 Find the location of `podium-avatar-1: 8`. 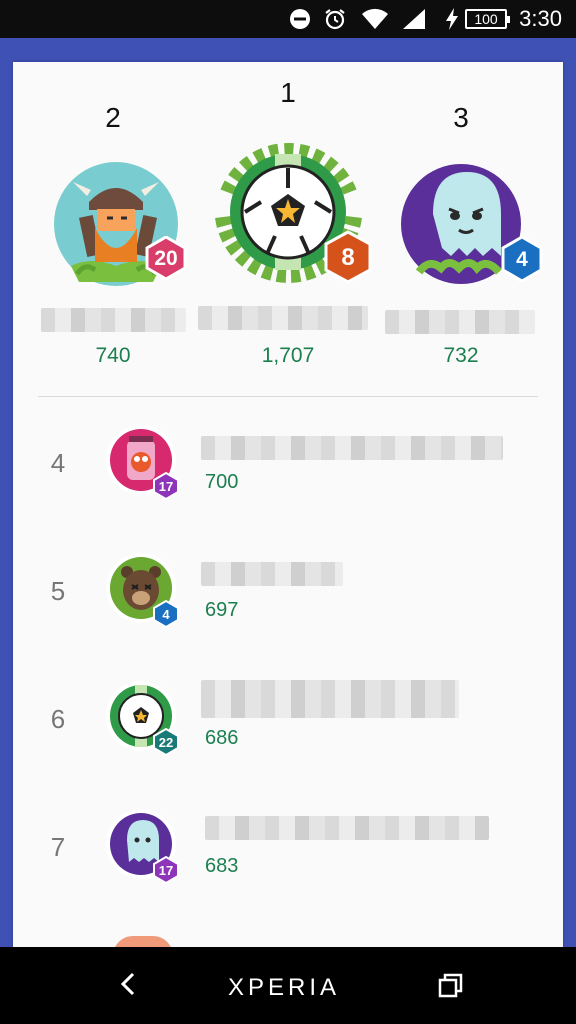

podium-avatar-1: 8 is located at coordinates (288, 217).